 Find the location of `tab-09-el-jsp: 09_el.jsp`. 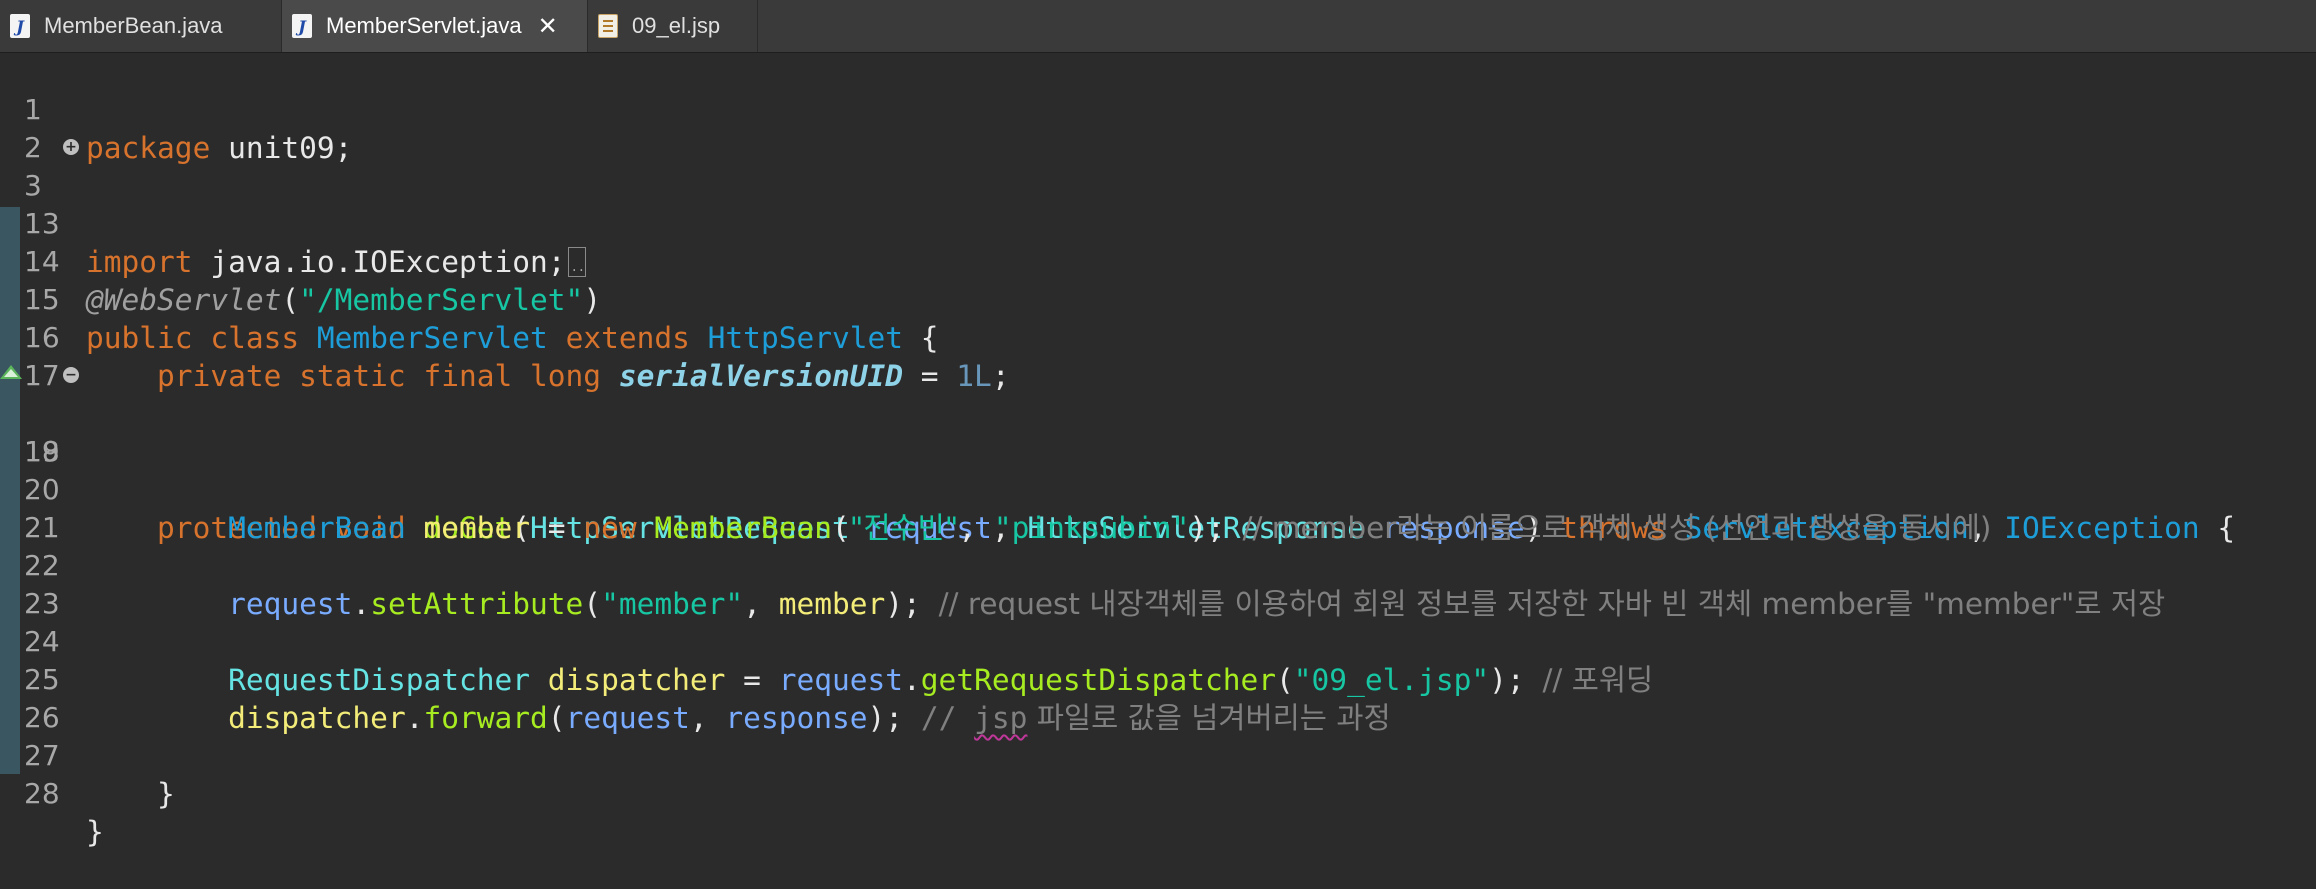

tab-09-el-jsp: 09_el.jsp is located at coordinates (673, 26).